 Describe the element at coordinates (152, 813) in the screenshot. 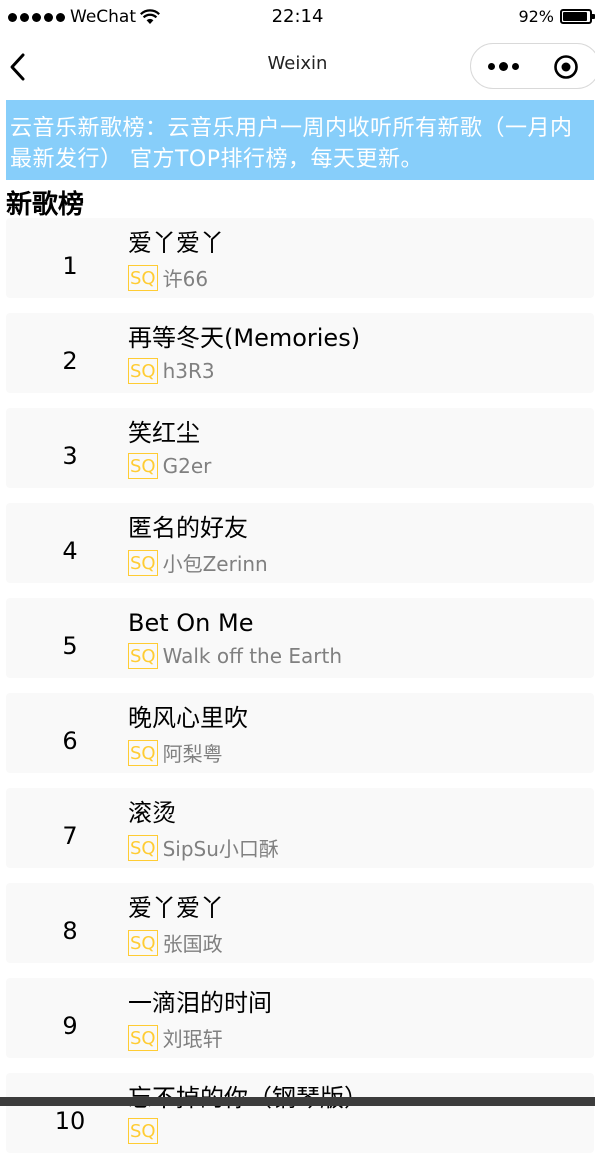

I see `song-title: 滚烫` at that location.